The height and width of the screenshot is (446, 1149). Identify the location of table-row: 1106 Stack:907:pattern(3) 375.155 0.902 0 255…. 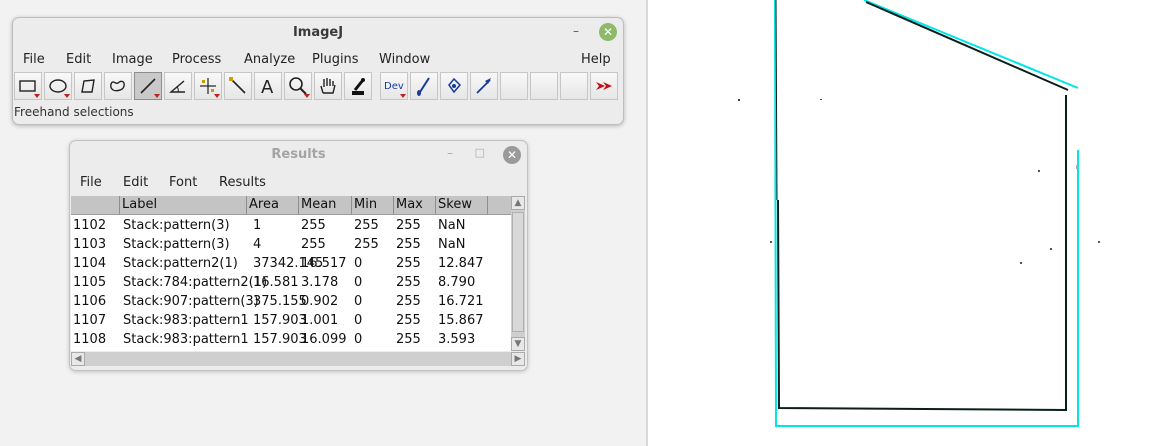
(291, 301).